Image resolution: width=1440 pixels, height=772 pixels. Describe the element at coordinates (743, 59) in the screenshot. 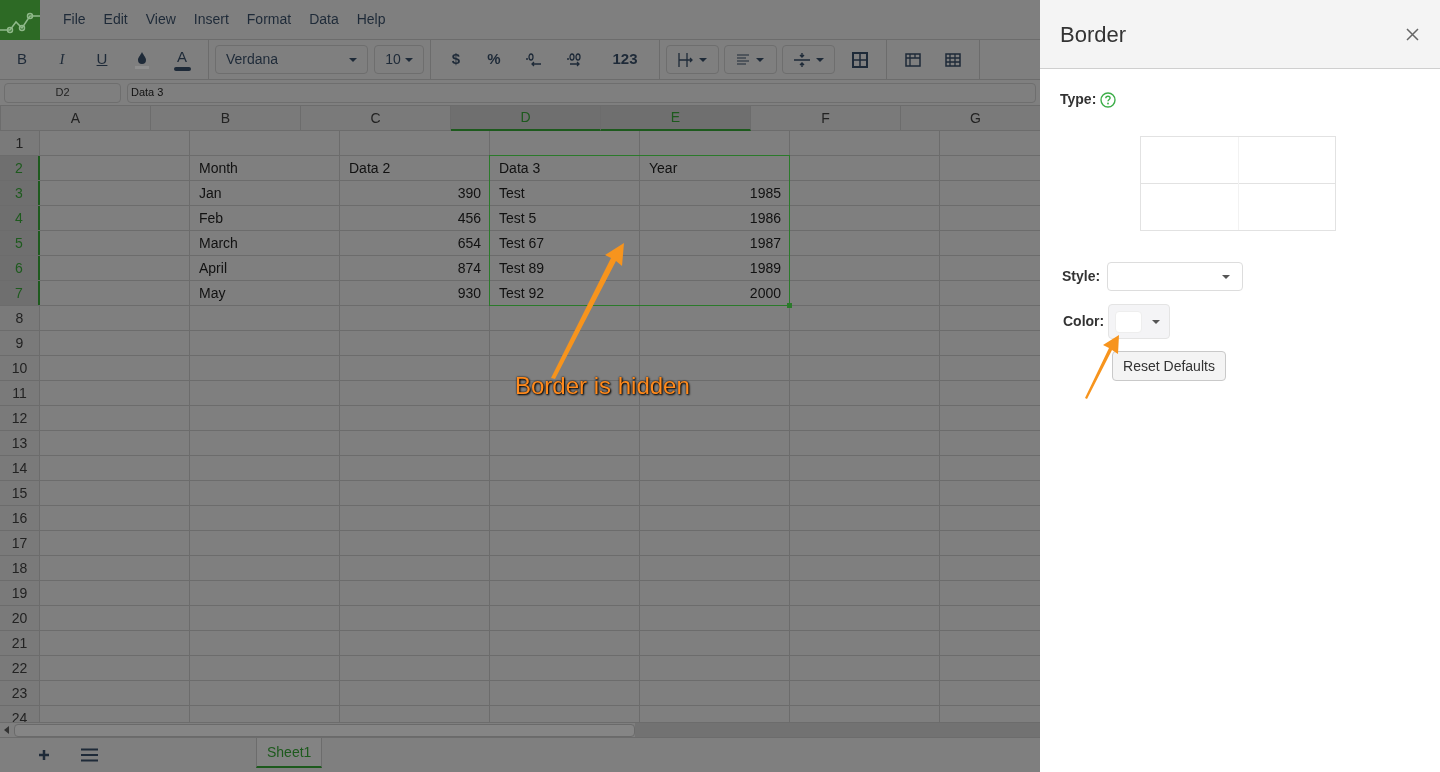

I see `align-left-icon` at that location.